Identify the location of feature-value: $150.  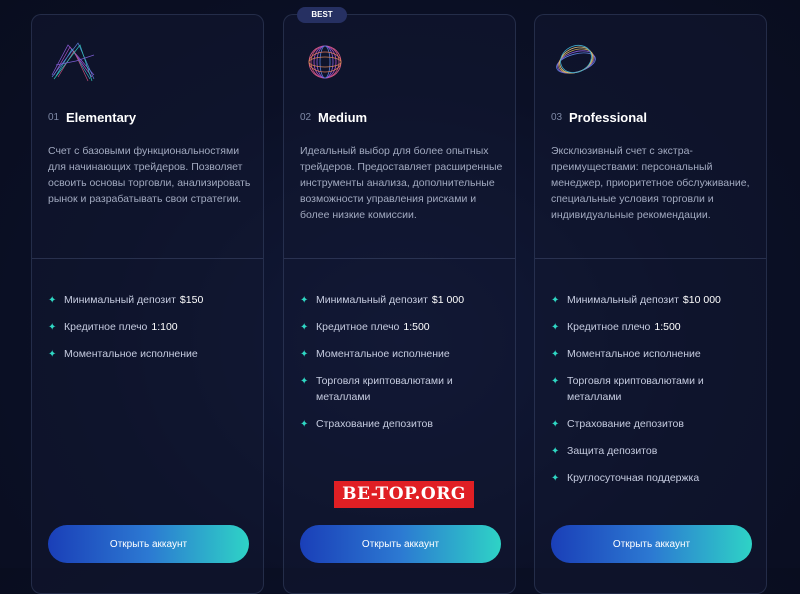
(191, 300).